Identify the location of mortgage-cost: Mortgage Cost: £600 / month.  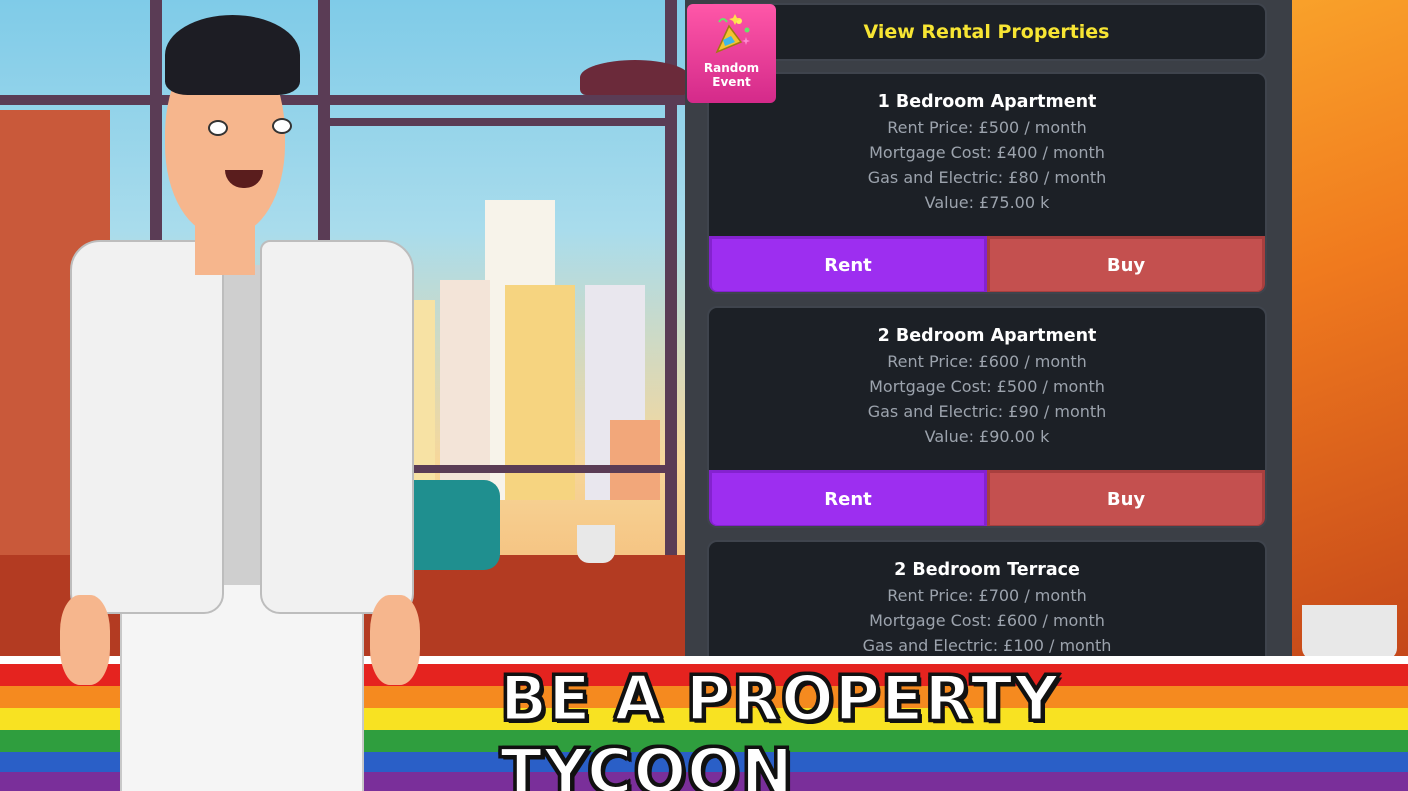
(987, 620).